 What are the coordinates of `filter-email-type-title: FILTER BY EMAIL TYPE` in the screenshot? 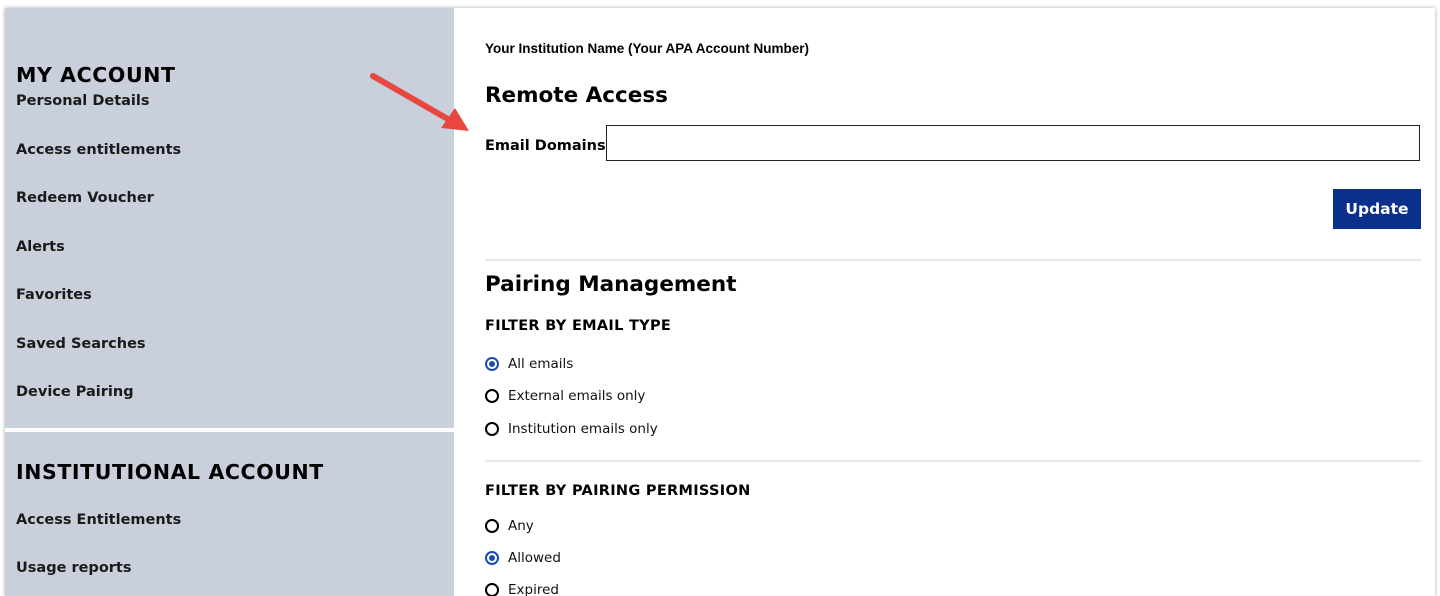 It's located at (578, 326).